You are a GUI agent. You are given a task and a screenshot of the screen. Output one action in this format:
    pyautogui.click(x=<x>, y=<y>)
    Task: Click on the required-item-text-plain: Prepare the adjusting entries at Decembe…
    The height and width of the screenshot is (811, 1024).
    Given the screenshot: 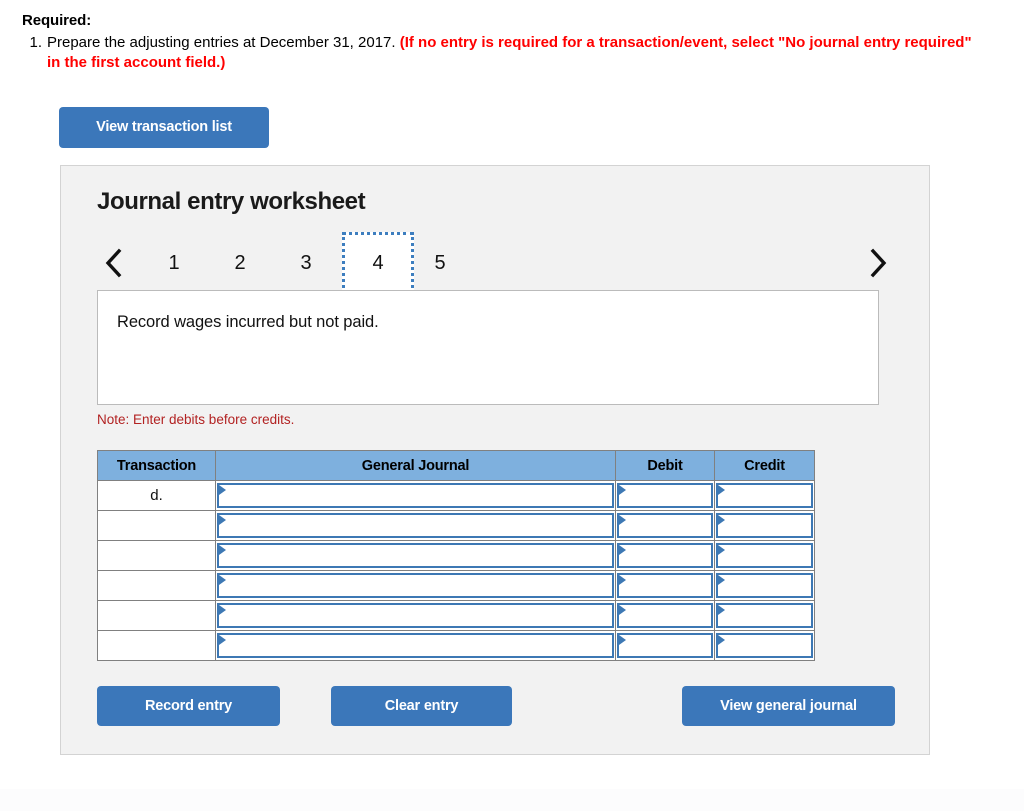 What is the action you would take?
    pyautogui.click(x=223, y=42)
    